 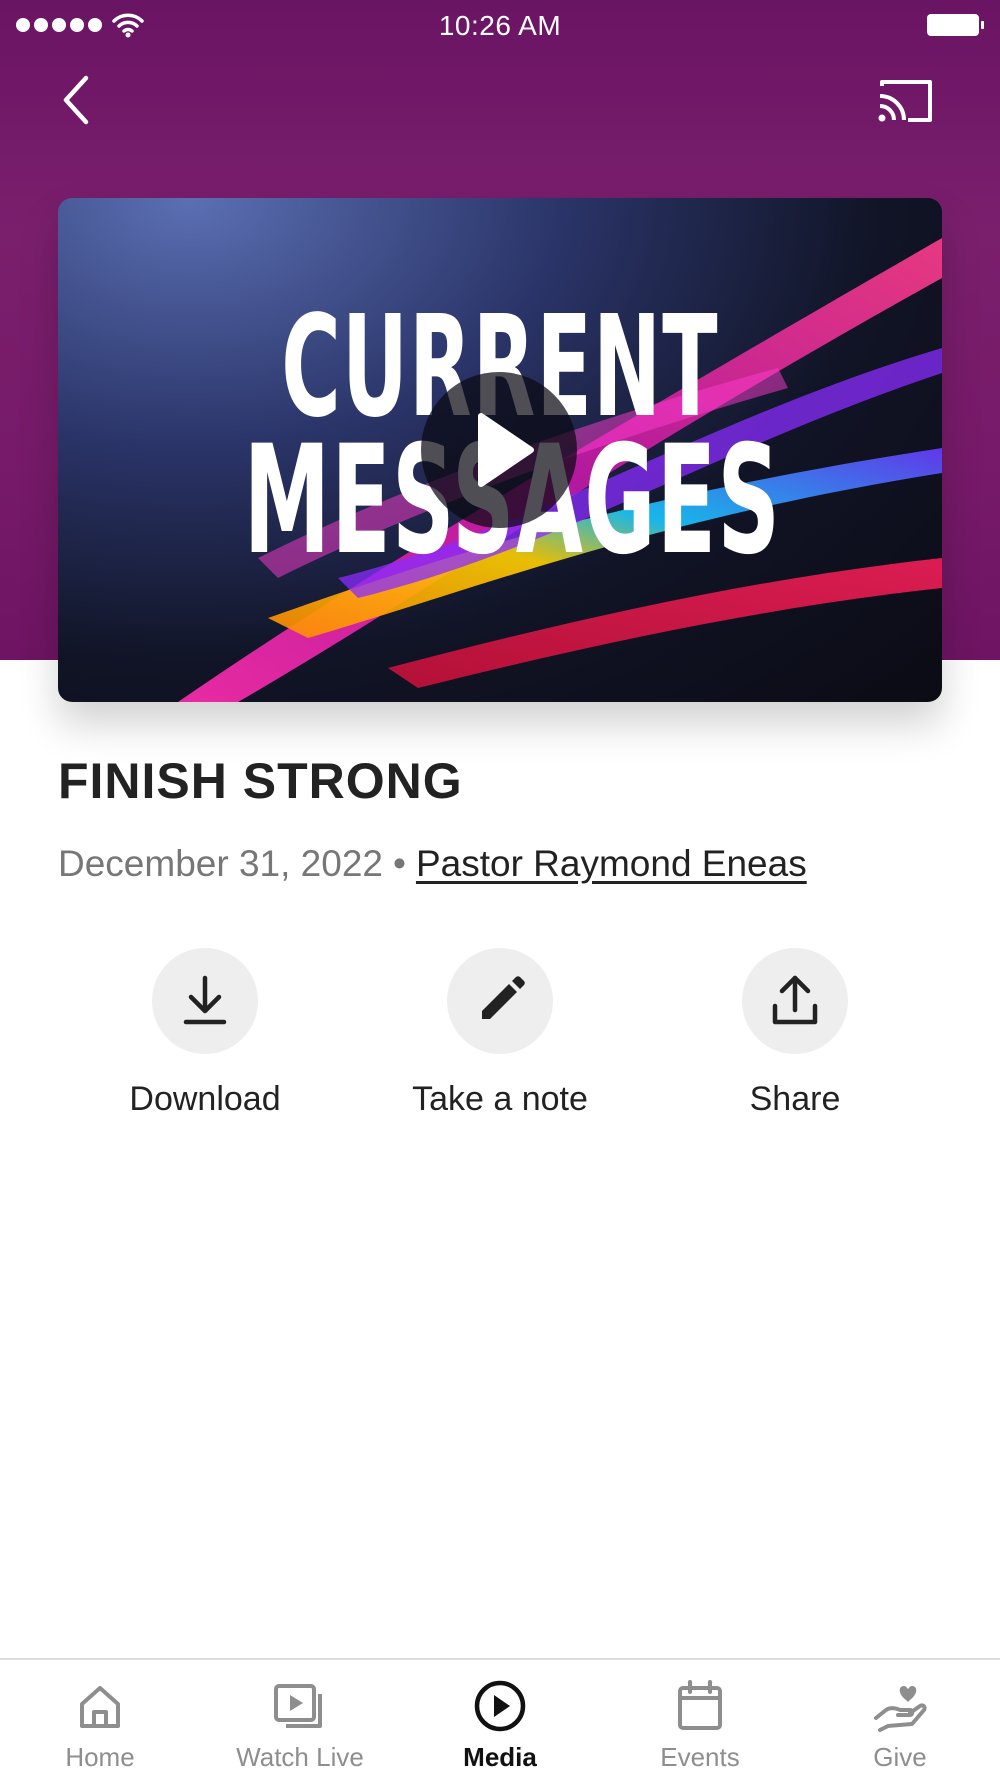 I want to click on tab-watch-live-label: Watch Live, so click(x=300, y=1757).